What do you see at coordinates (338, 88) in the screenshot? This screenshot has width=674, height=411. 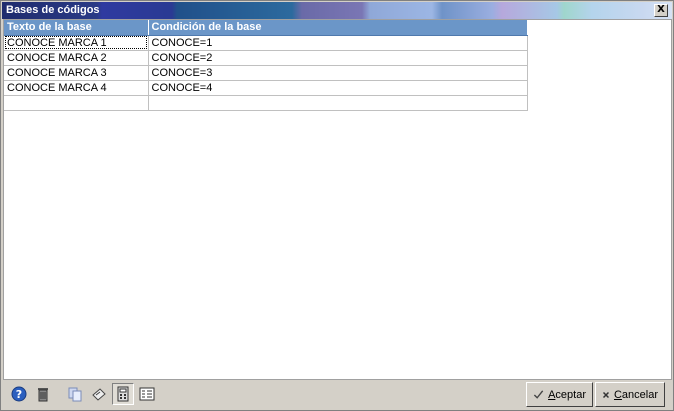 I see `table-cell: CONOCE=4` at bounding box center [338, 88].